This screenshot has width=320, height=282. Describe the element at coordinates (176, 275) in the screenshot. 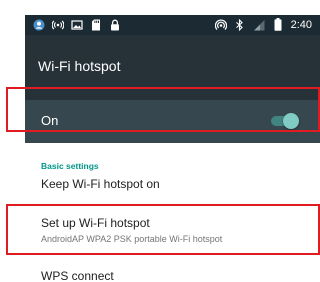

I see `pref-wps-connect: WPS connect` at that location.